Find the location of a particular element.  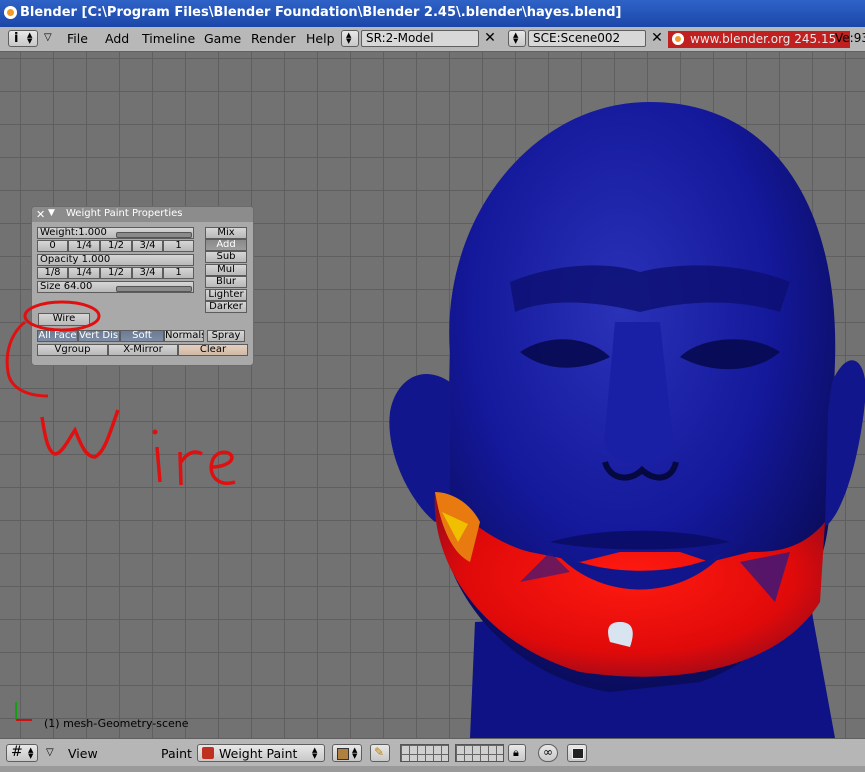

annotation-letter-i is located at coordinates (158, 464).